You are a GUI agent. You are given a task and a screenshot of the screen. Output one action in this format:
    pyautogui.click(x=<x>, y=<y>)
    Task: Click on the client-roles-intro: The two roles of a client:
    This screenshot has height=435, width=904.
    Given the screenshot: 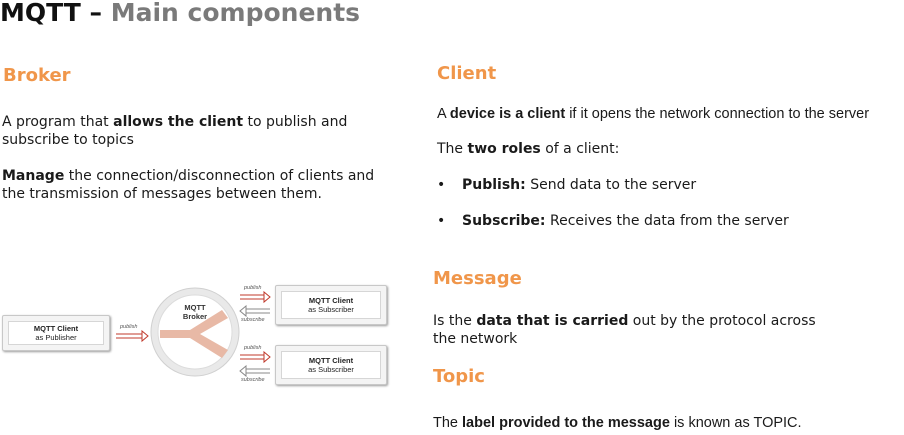 What is the action you would take?
    pyautogui.click(x=528, y=149)
    